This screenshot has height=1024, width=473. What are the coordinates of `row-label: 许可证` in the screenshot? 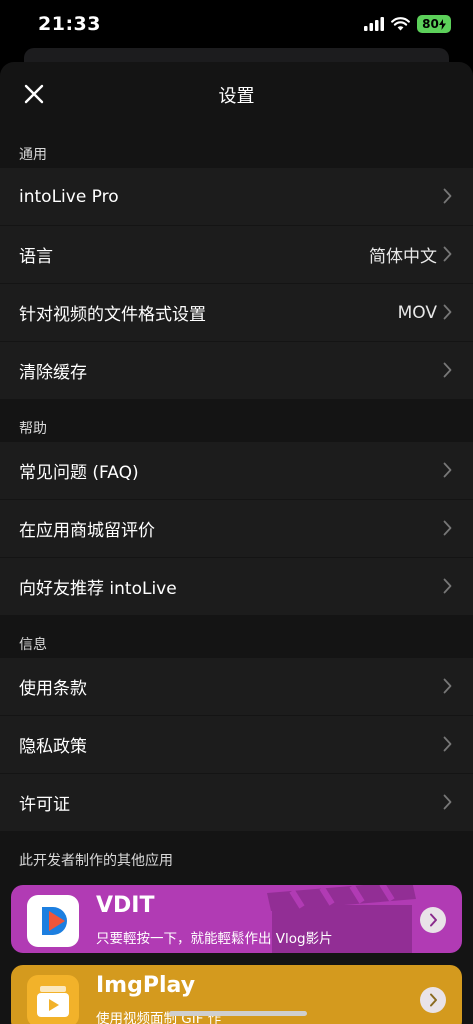 It's located at (44, 805).